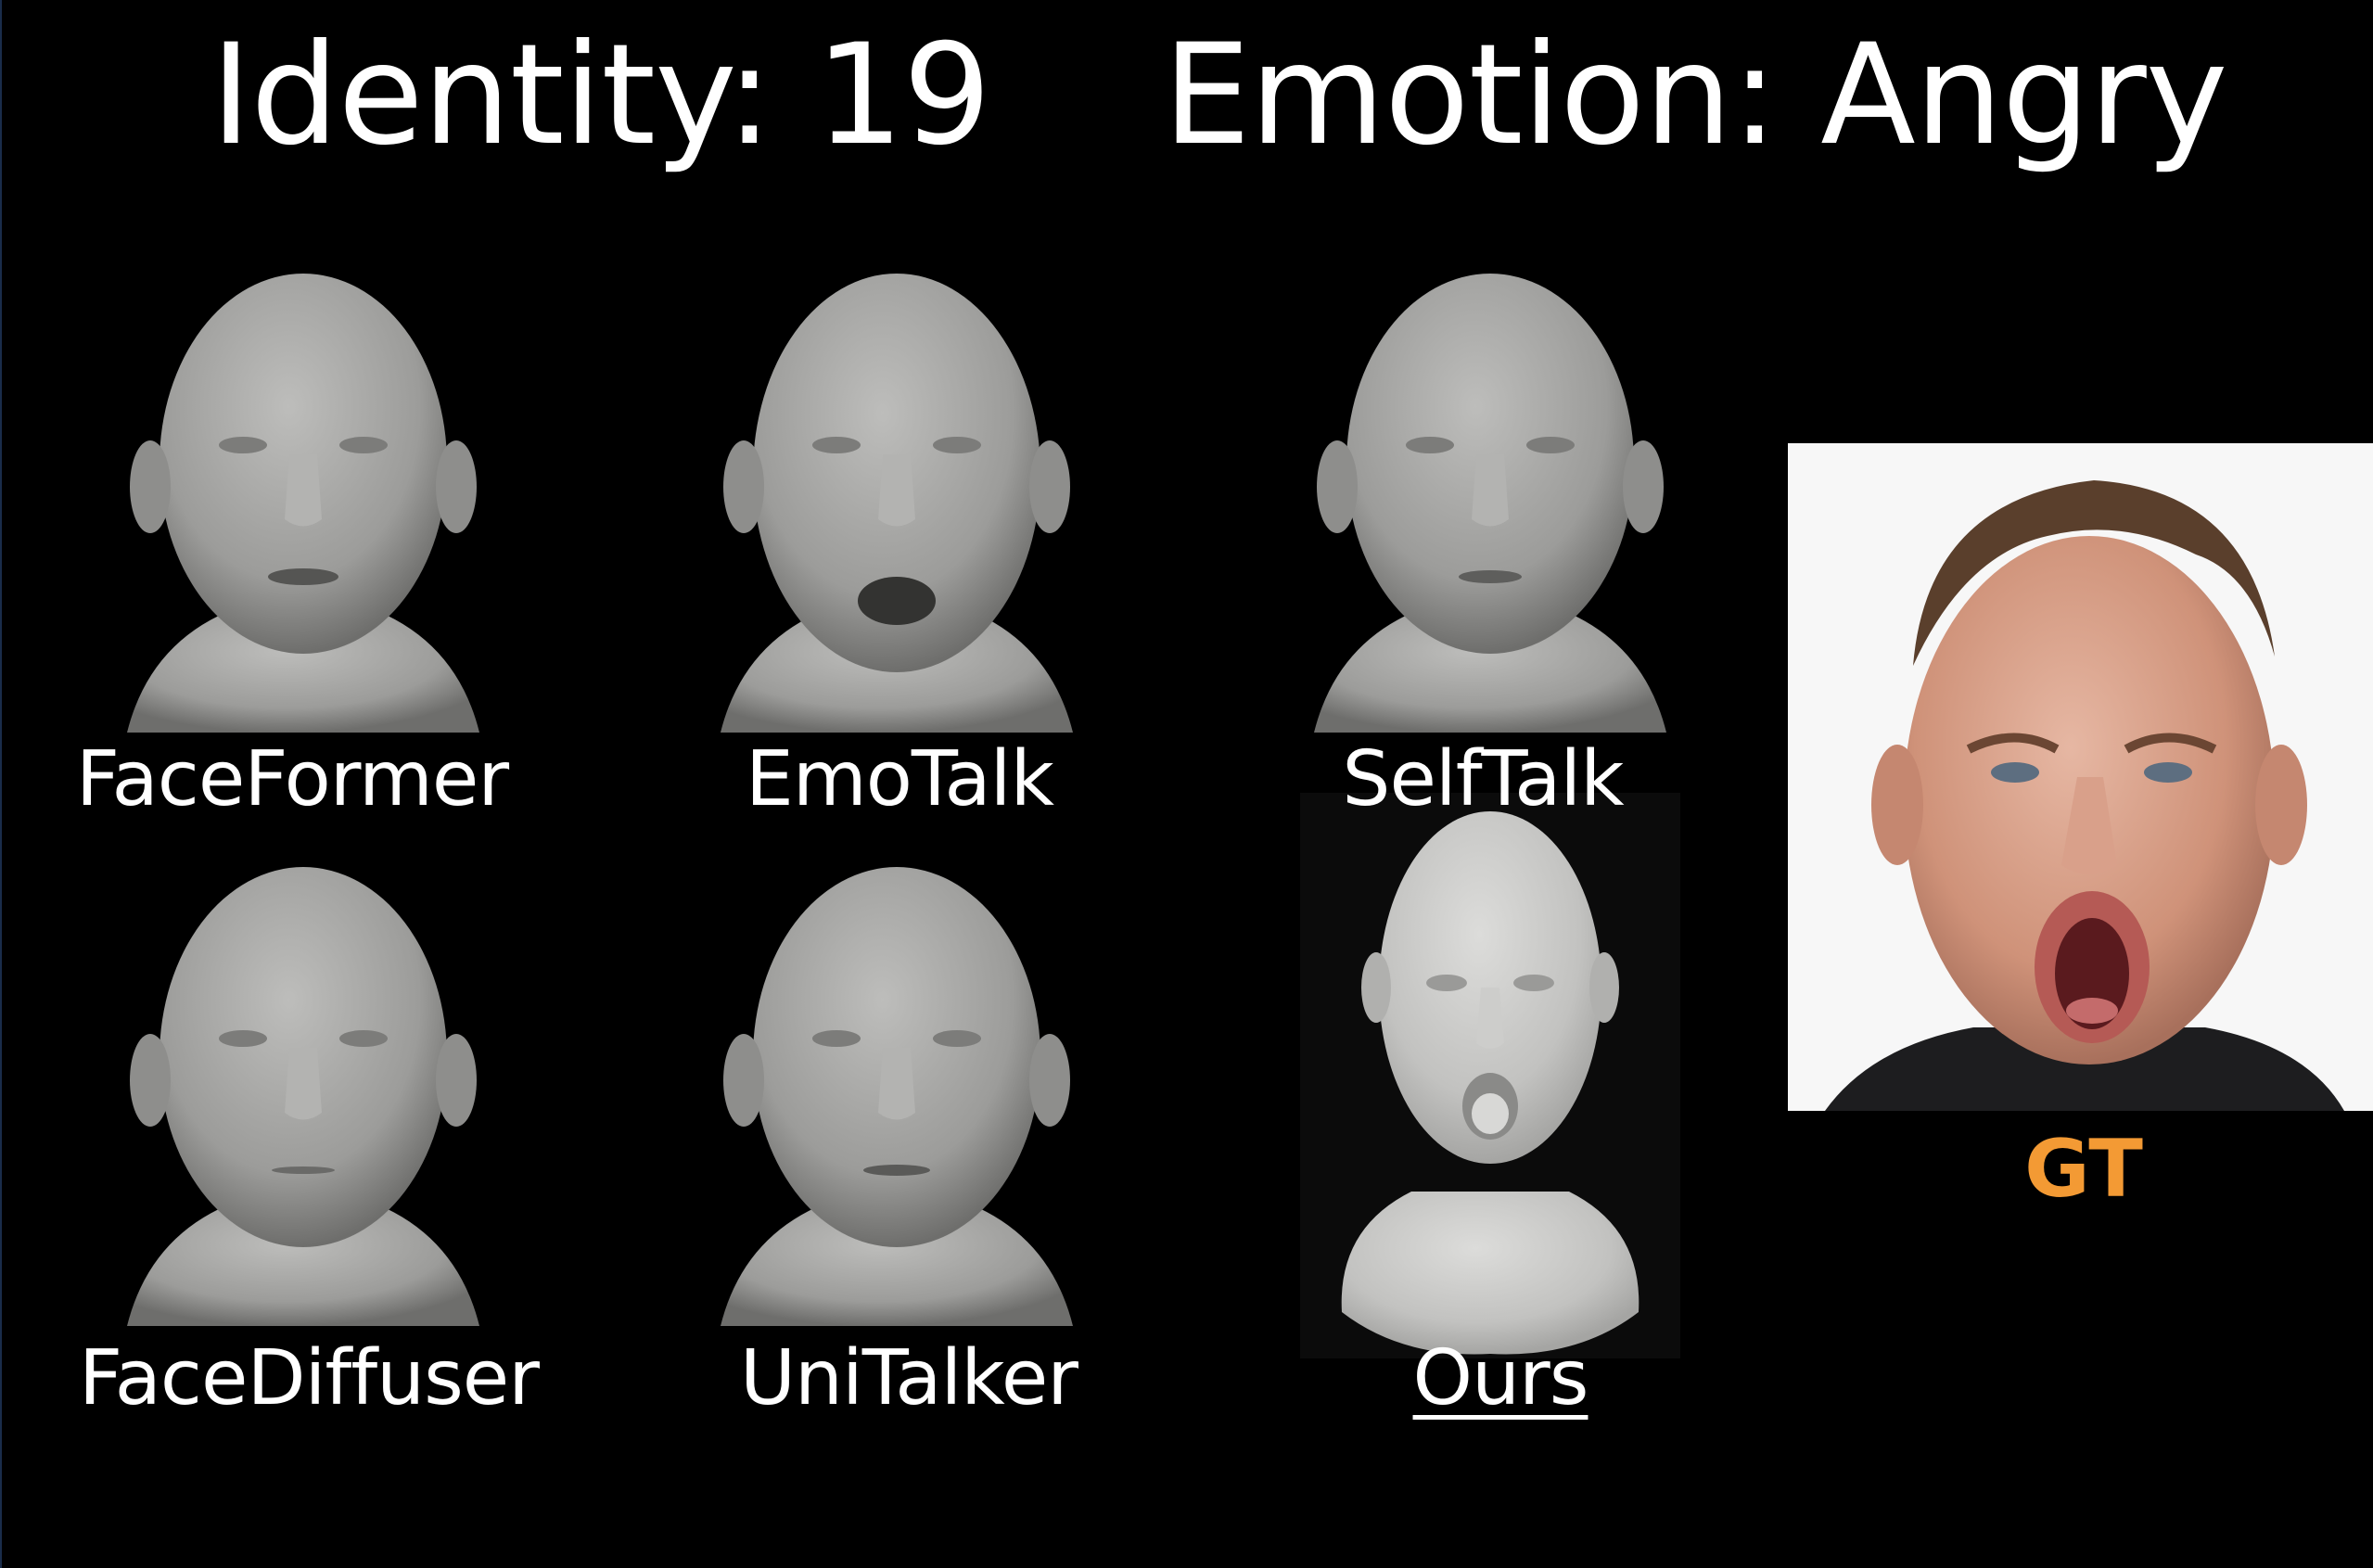 The width and height of the screenshot is (2373, 1568). Describe the element at coordinates (2080, 777) in the screenshot. I see `ground-truth-photo` at that location.